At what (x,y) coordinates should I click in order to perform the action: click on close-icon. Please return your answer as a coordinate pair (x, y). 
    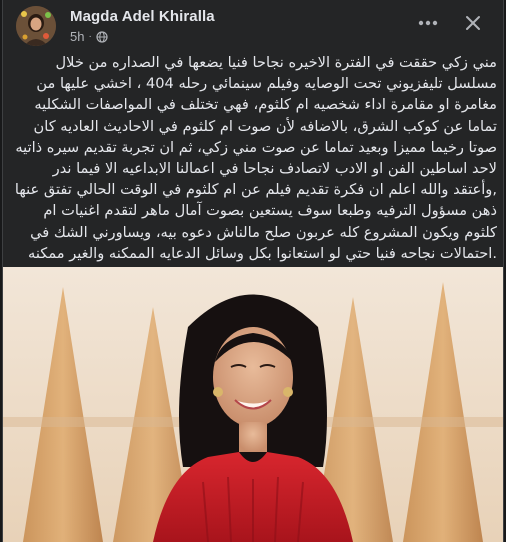
    Looking at the image, I should click on (473, 23).